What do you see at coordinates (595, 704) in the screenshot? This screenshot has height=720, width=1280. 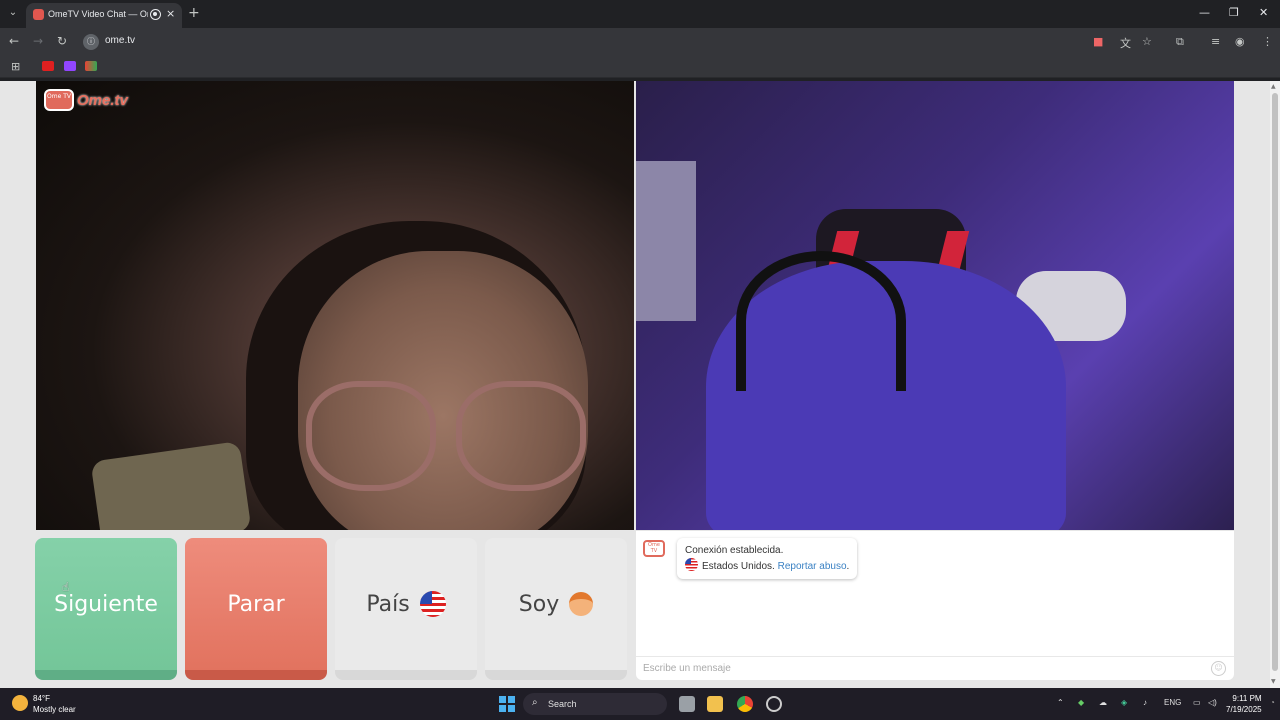 I see `taskbar-search: ⌕ Search` at bounding box center [595, 704].